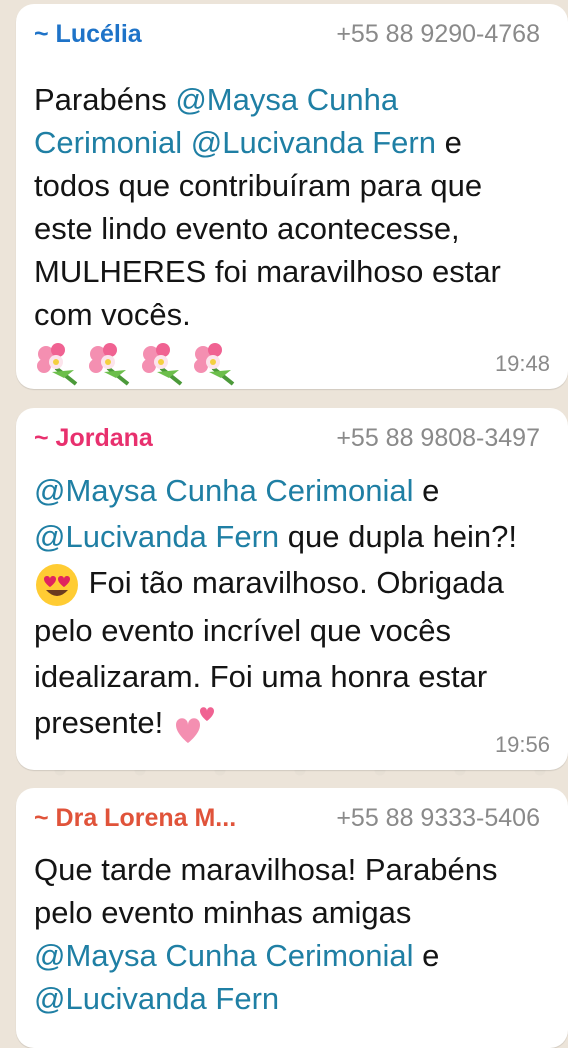  I want to click on text-part: Parabéns, so click(105, 99).